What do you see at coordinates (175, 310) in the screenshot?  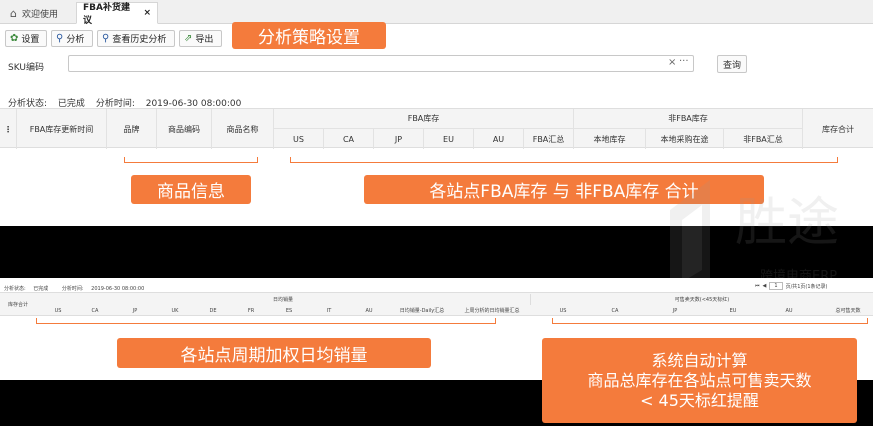 I see `col-daily-uk: UK` at bounding box center [175, 310].